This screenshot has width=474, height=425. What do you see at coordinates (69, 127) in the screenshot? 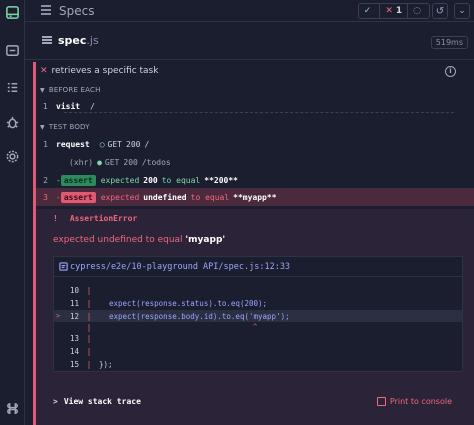
I see `test-body-label: TEST BODY` at bounding box center [69, 127].